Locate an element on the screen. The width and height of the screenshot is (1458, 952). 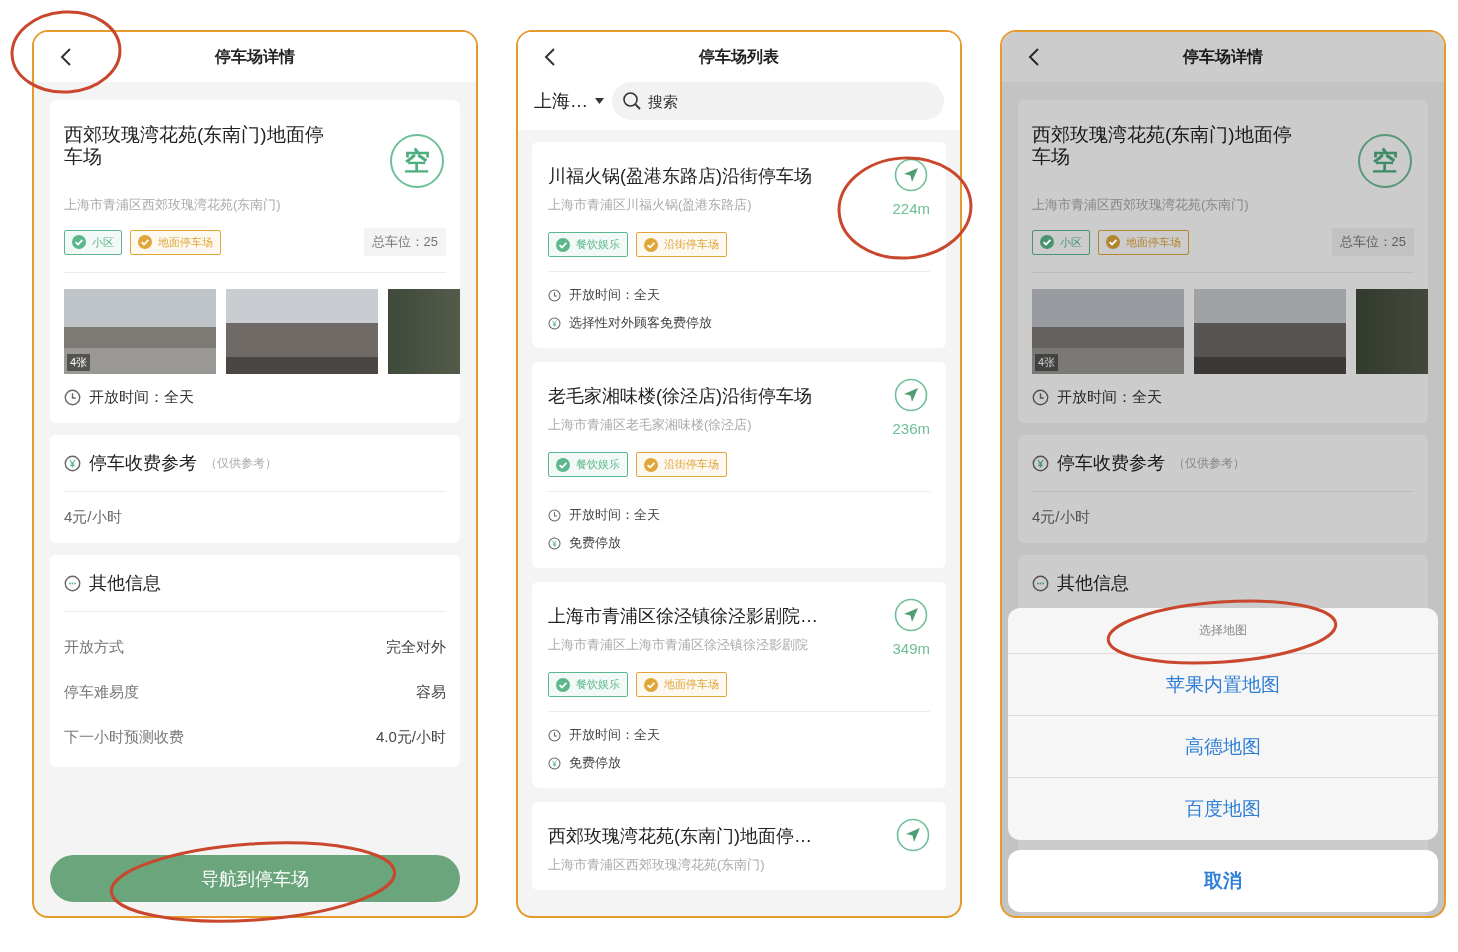
address-text: 上海市青浦区老毛家湘味楼(徐泾店) is located at coordinates (650, 425).